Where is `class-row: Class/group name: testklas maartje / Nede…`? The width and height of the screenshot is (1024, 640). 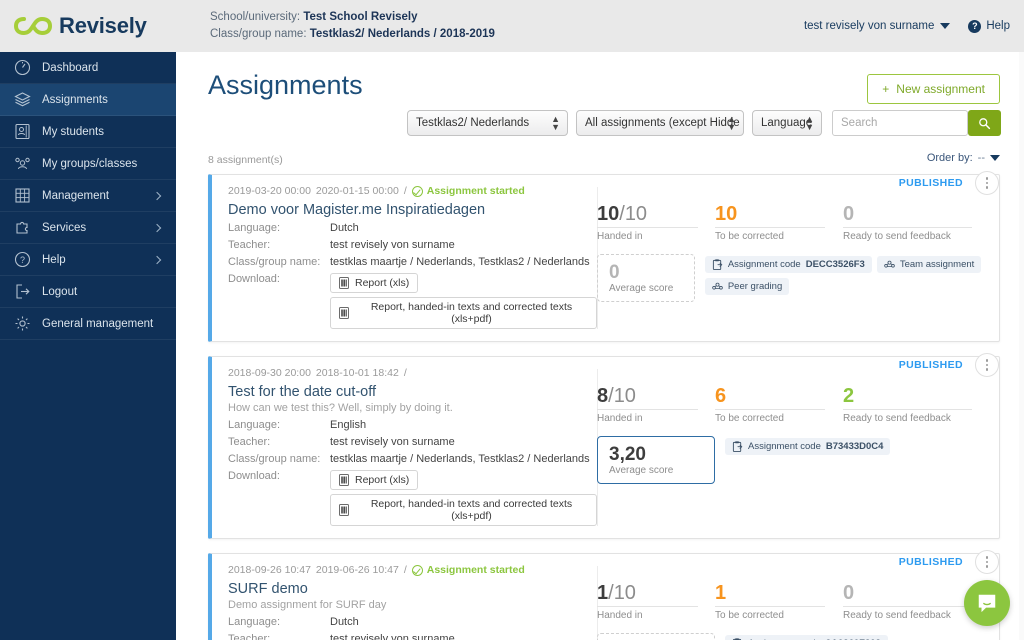
class-row: Class/group name: testklas maartje / Nede… is located at coordinates (412, 459).